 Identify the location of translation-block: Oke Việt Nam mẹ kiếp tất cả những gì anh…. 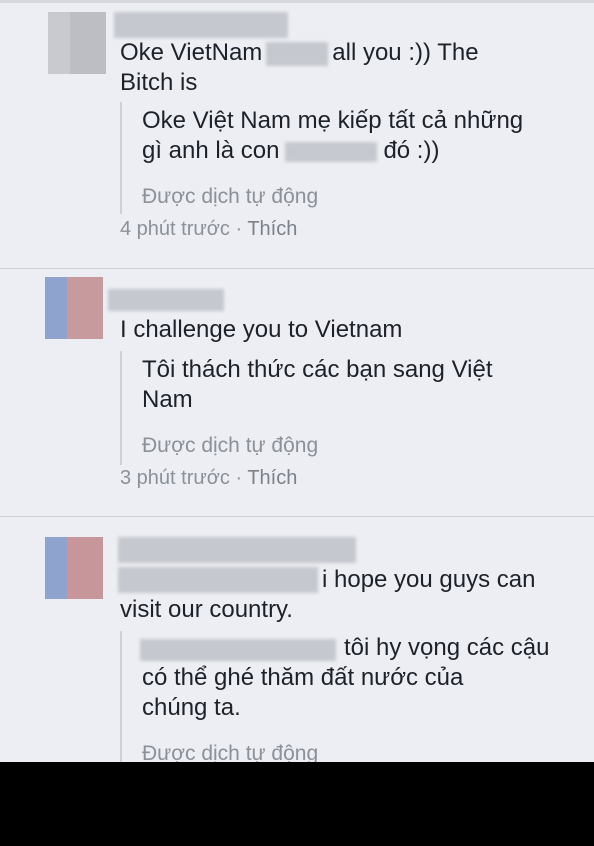
(321, 158).